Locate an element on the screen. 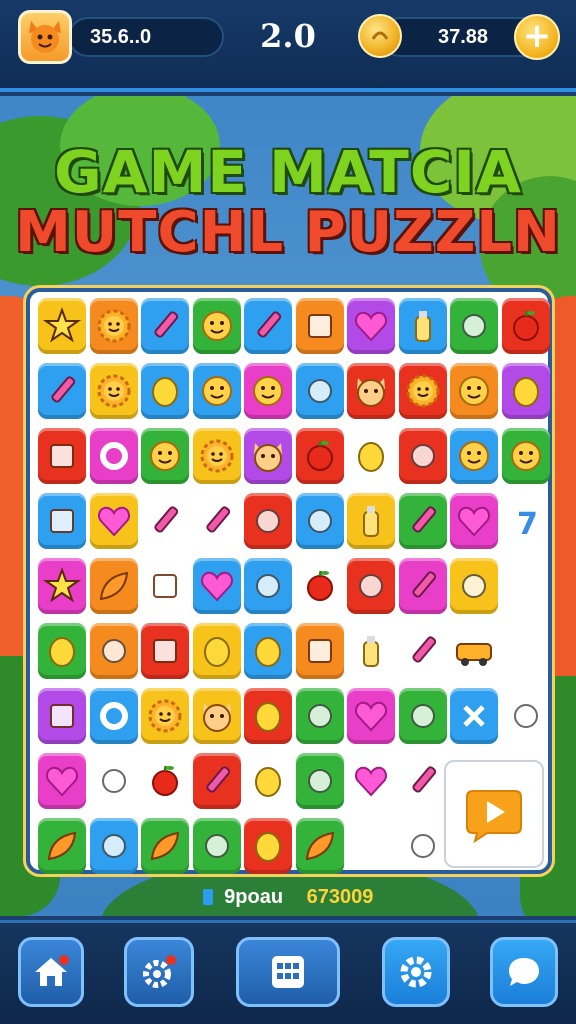  tile-crayon is located at coordinates (217, 521).